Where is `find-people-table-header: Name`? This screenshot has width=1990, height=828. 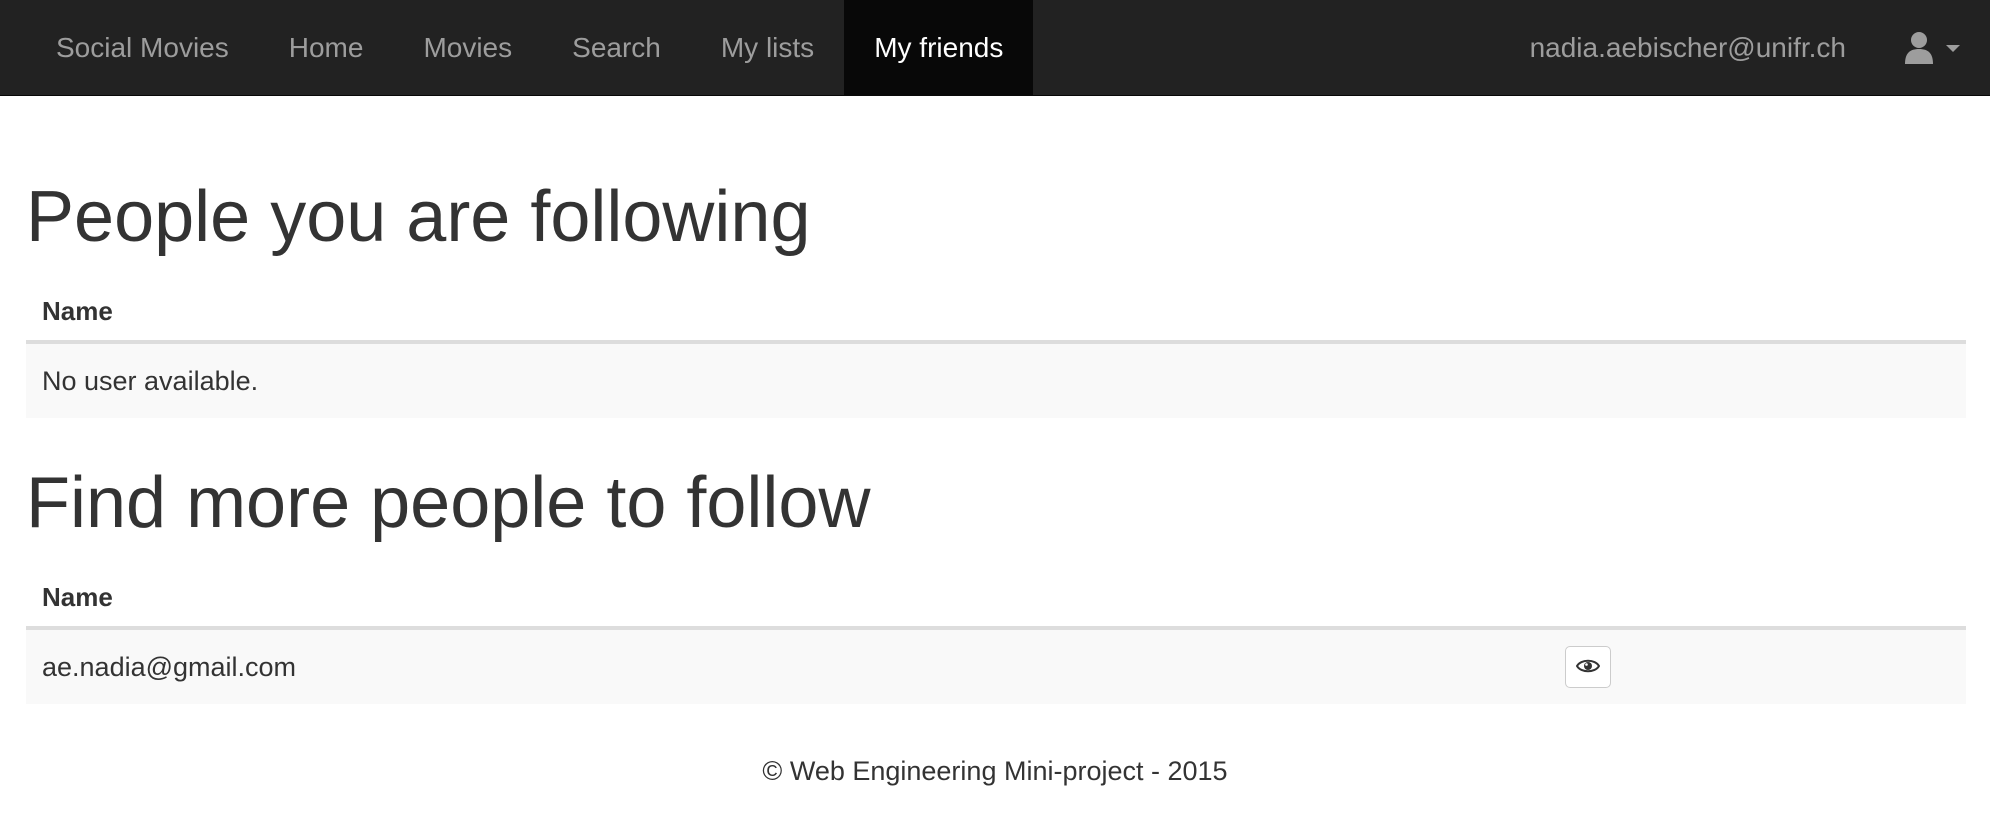 find-people-table-header: Name is located at coordinates (996, 599).